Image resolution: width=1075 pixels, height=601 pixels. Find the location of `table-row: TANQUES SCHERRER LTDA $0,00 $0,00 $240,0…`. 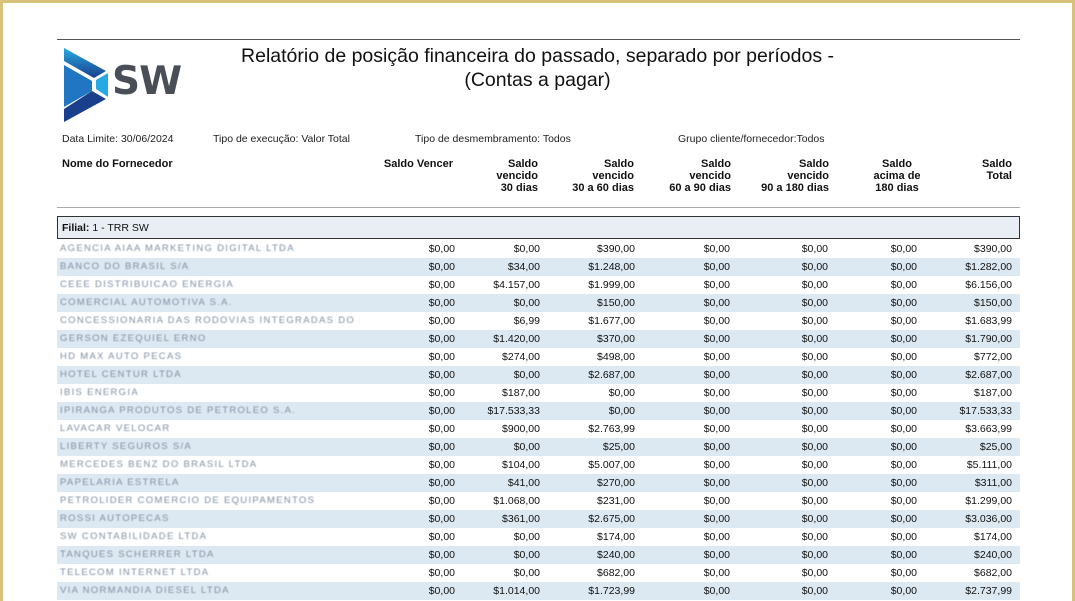

table-row: TANQUES SCHERRER LTDA $0,00 $0,00 $240,0… is located at coordinates (538, 555).